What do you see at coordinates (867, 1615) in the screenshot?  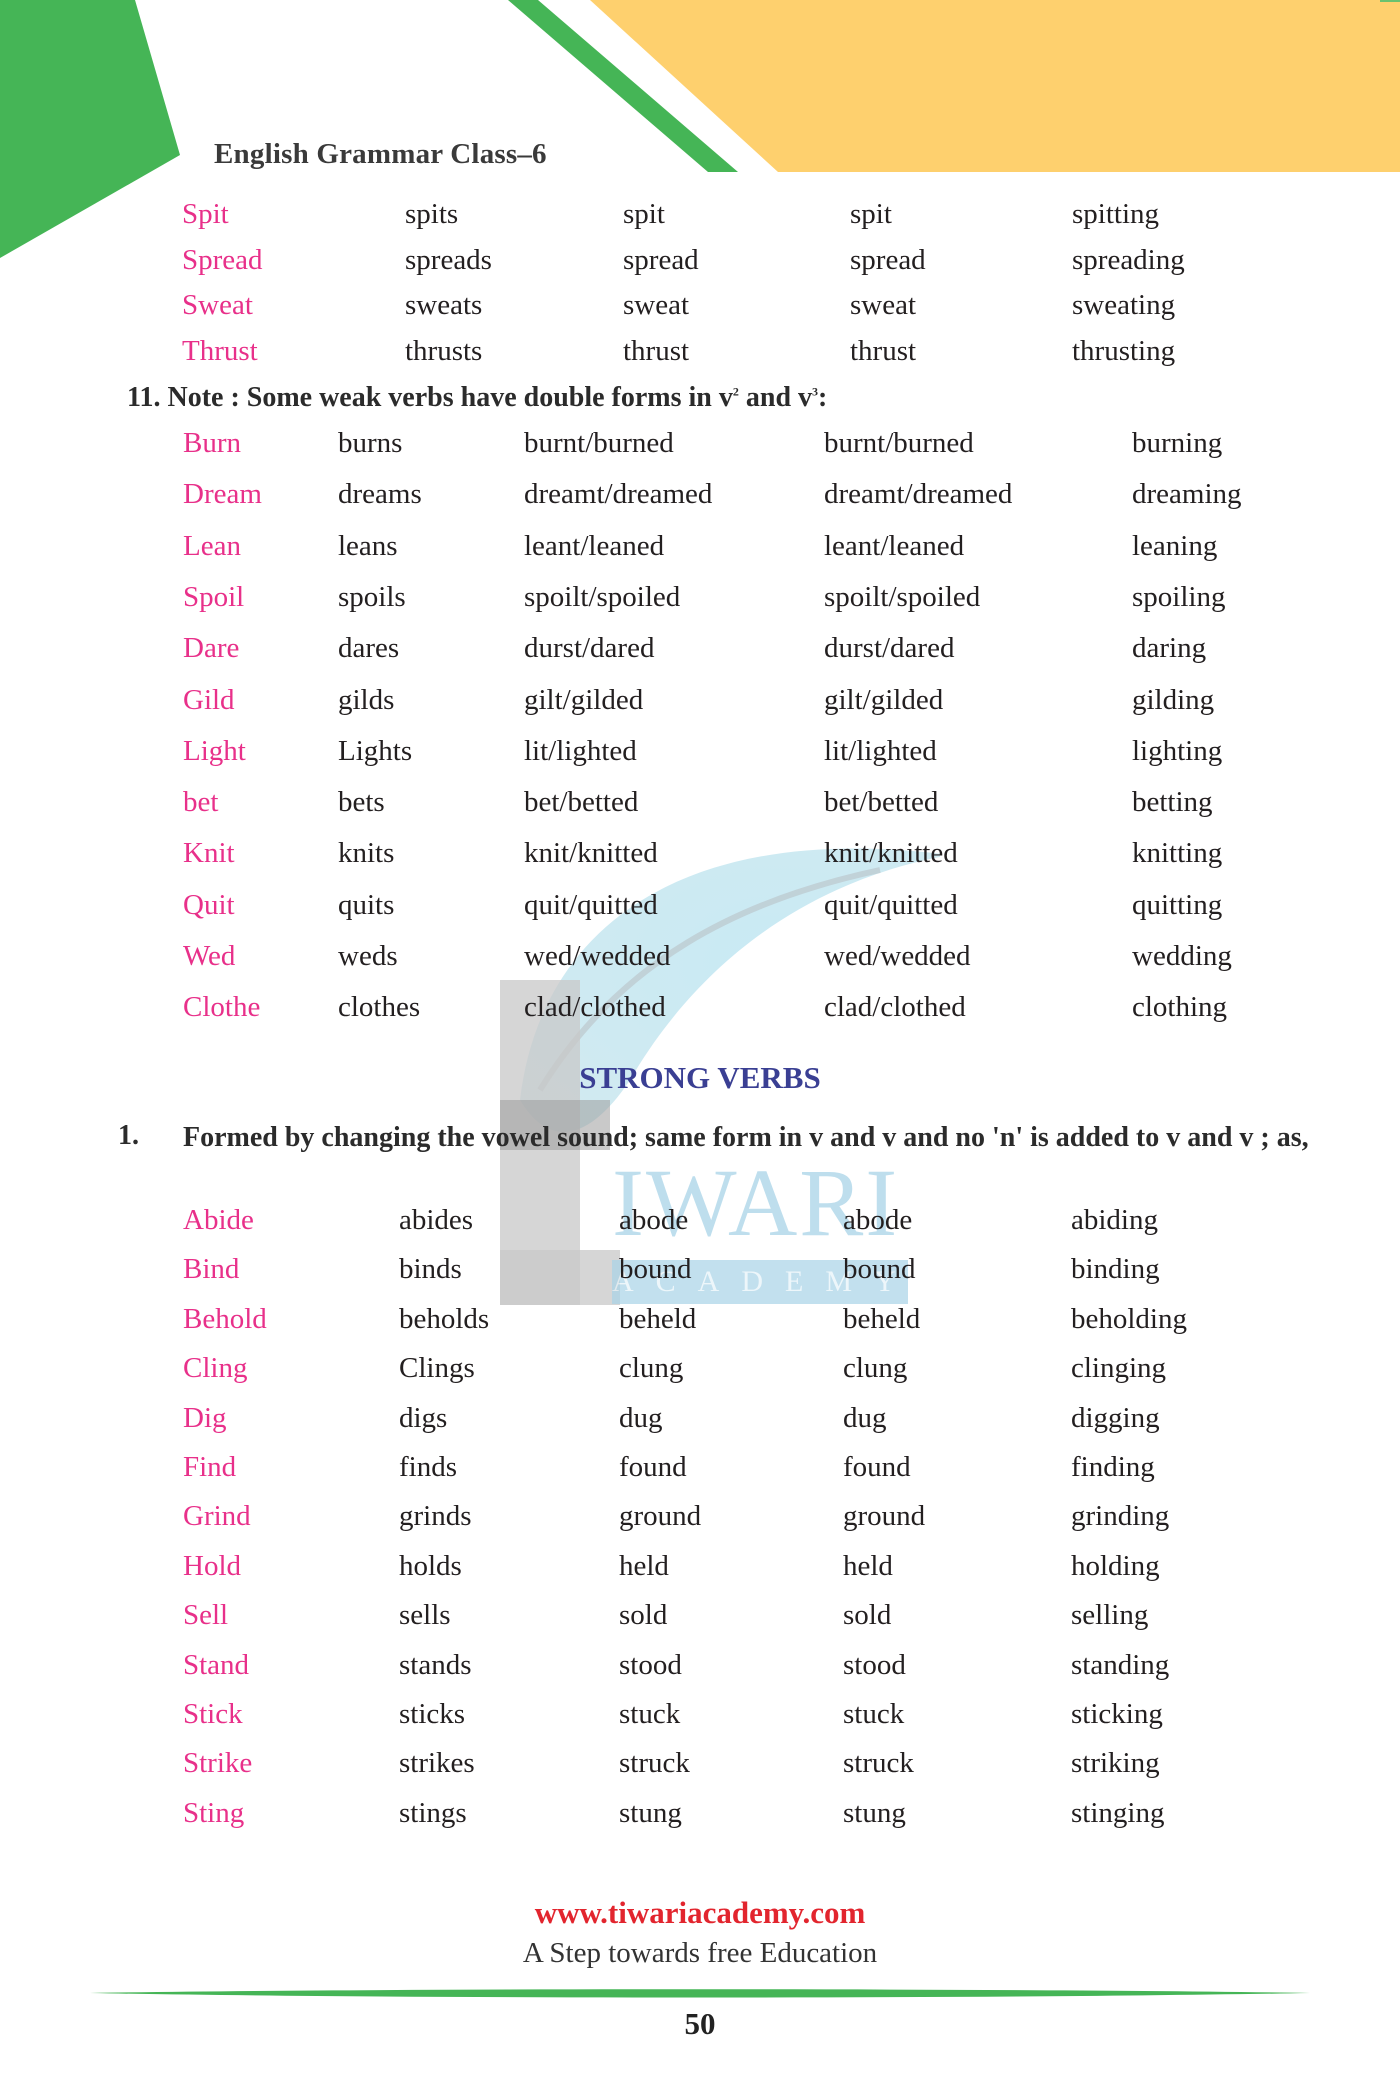 I see `past-participle: sold` at bounding box center [867, 1615].